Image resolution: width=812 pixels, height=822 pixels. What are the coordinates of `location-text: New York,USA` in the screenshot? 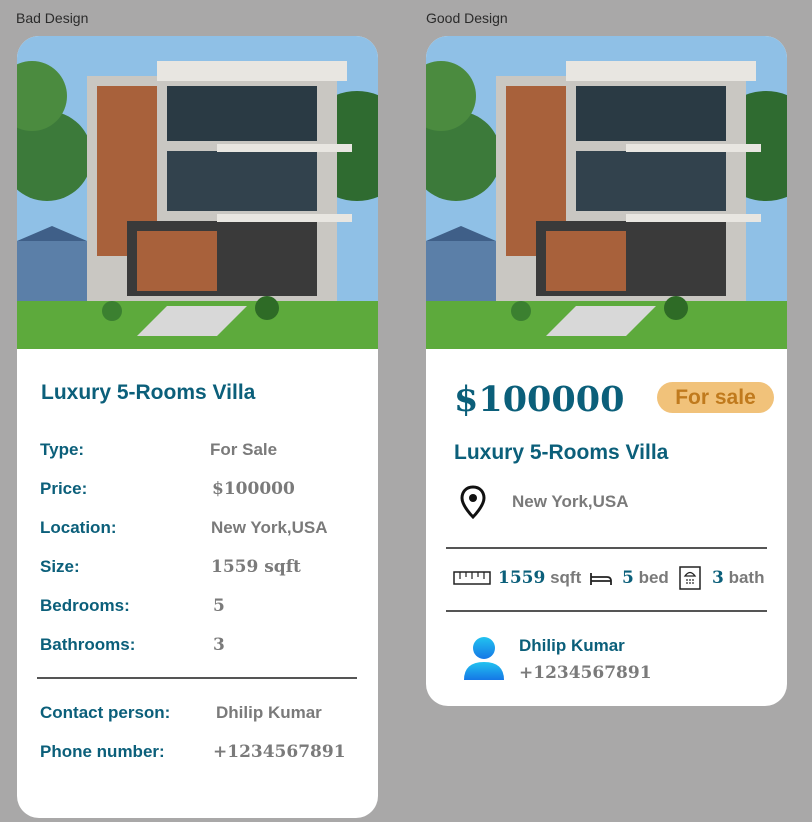 It's located at (570, 501).